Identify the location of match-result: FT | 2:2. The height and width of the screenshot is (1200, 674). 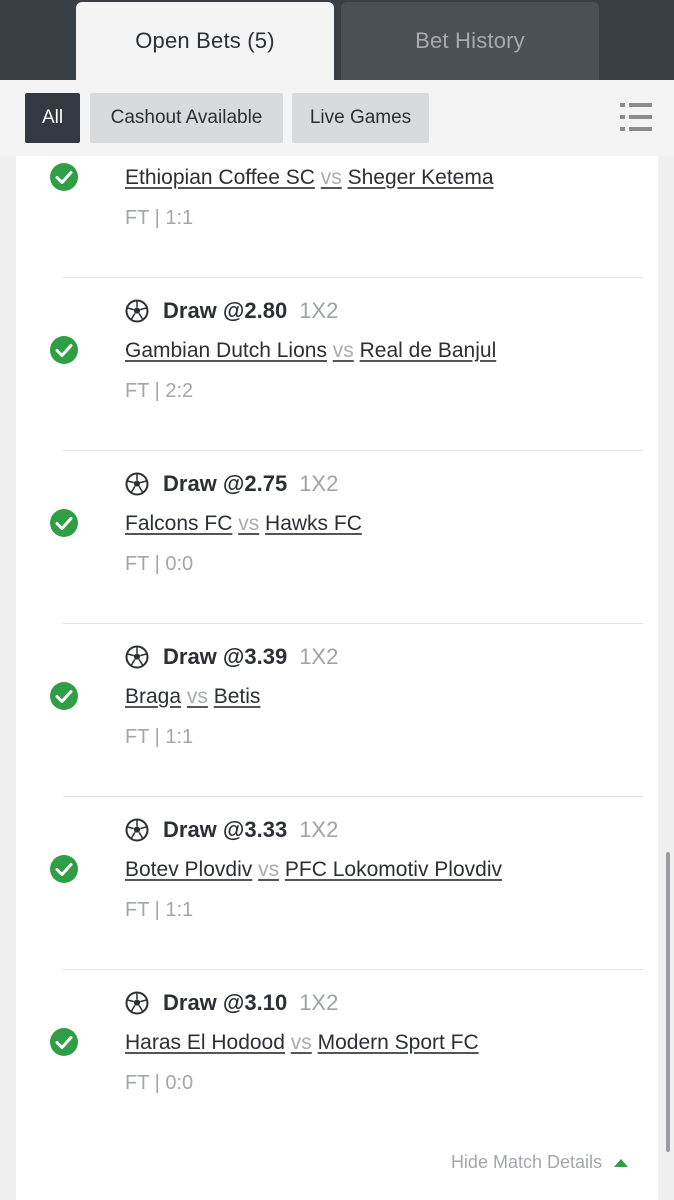
(159, 391).